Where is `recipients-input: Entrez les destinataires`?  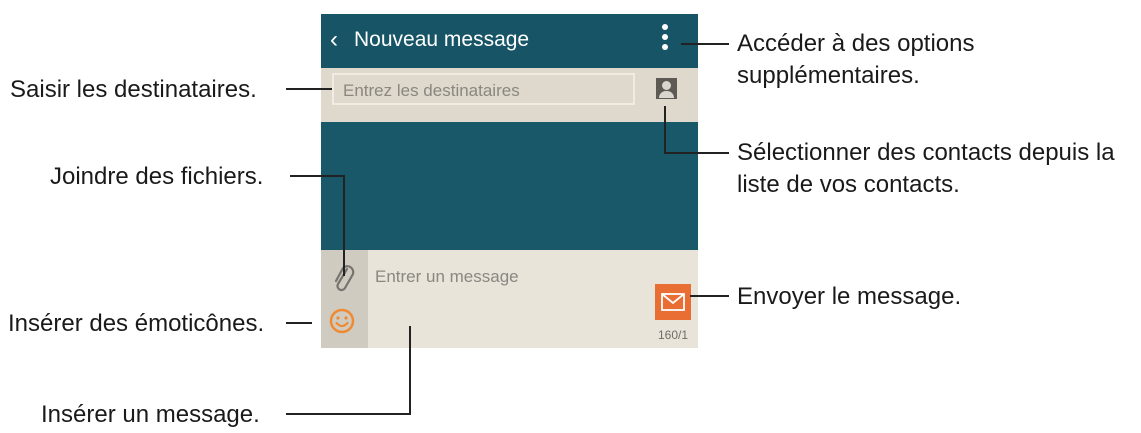
recipients-input: Entrez les destinataires is located at coordinates (483, 89).